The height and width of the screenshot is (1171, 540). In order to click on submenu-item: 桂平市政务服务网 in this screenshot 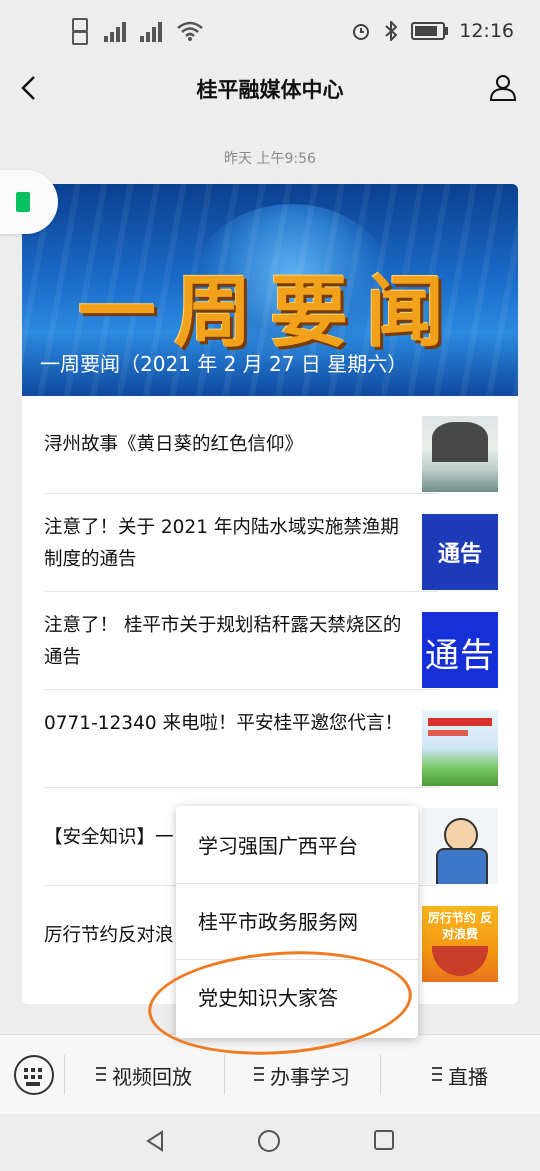, I will do `click(297, 922)`.